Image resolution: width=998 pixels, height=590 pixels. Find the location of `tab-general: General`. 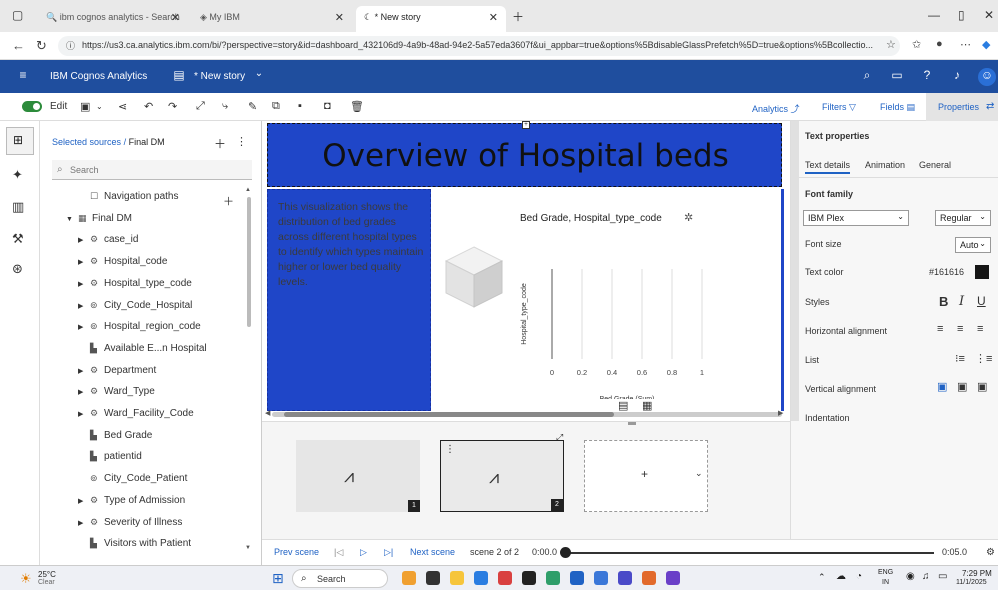

tab-general: General is located at coordinates (935, 165).